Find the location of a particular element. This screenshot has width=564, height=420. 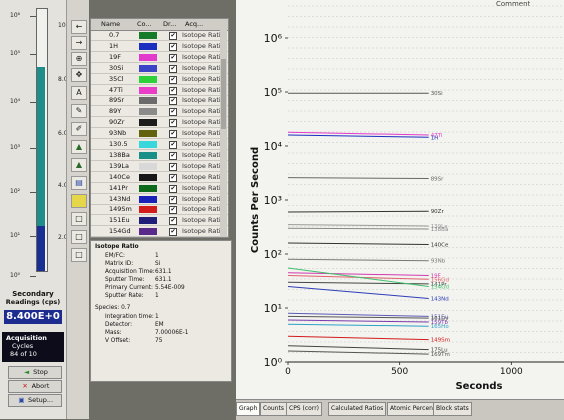

arrow-right-icon: → is located at coordinates (79, 43).